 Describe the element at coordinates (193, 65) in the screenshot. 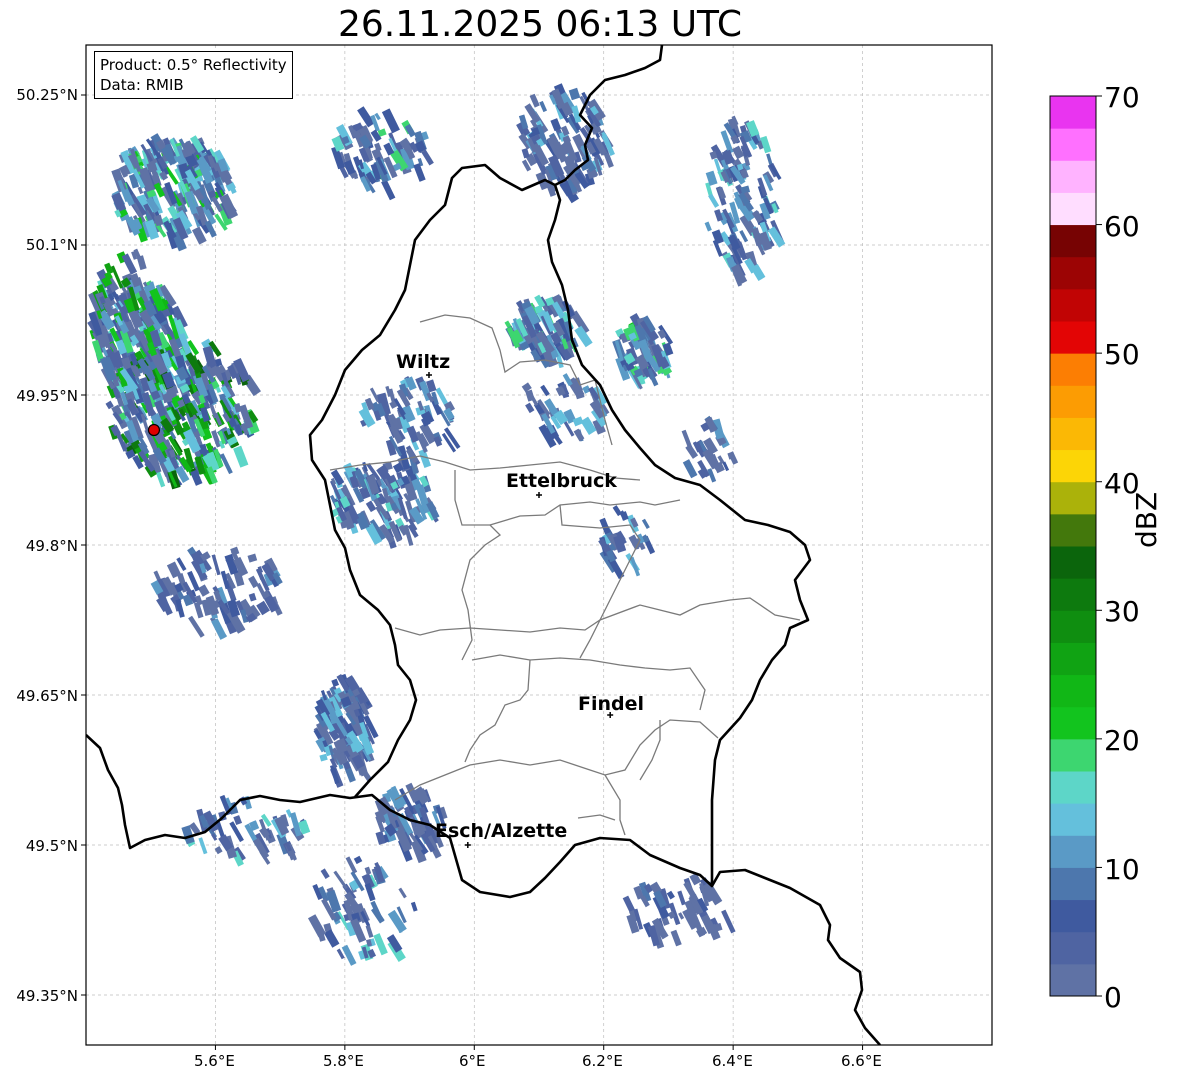

I see `product-label: Product: 0.5° Reflectivity` at that location.